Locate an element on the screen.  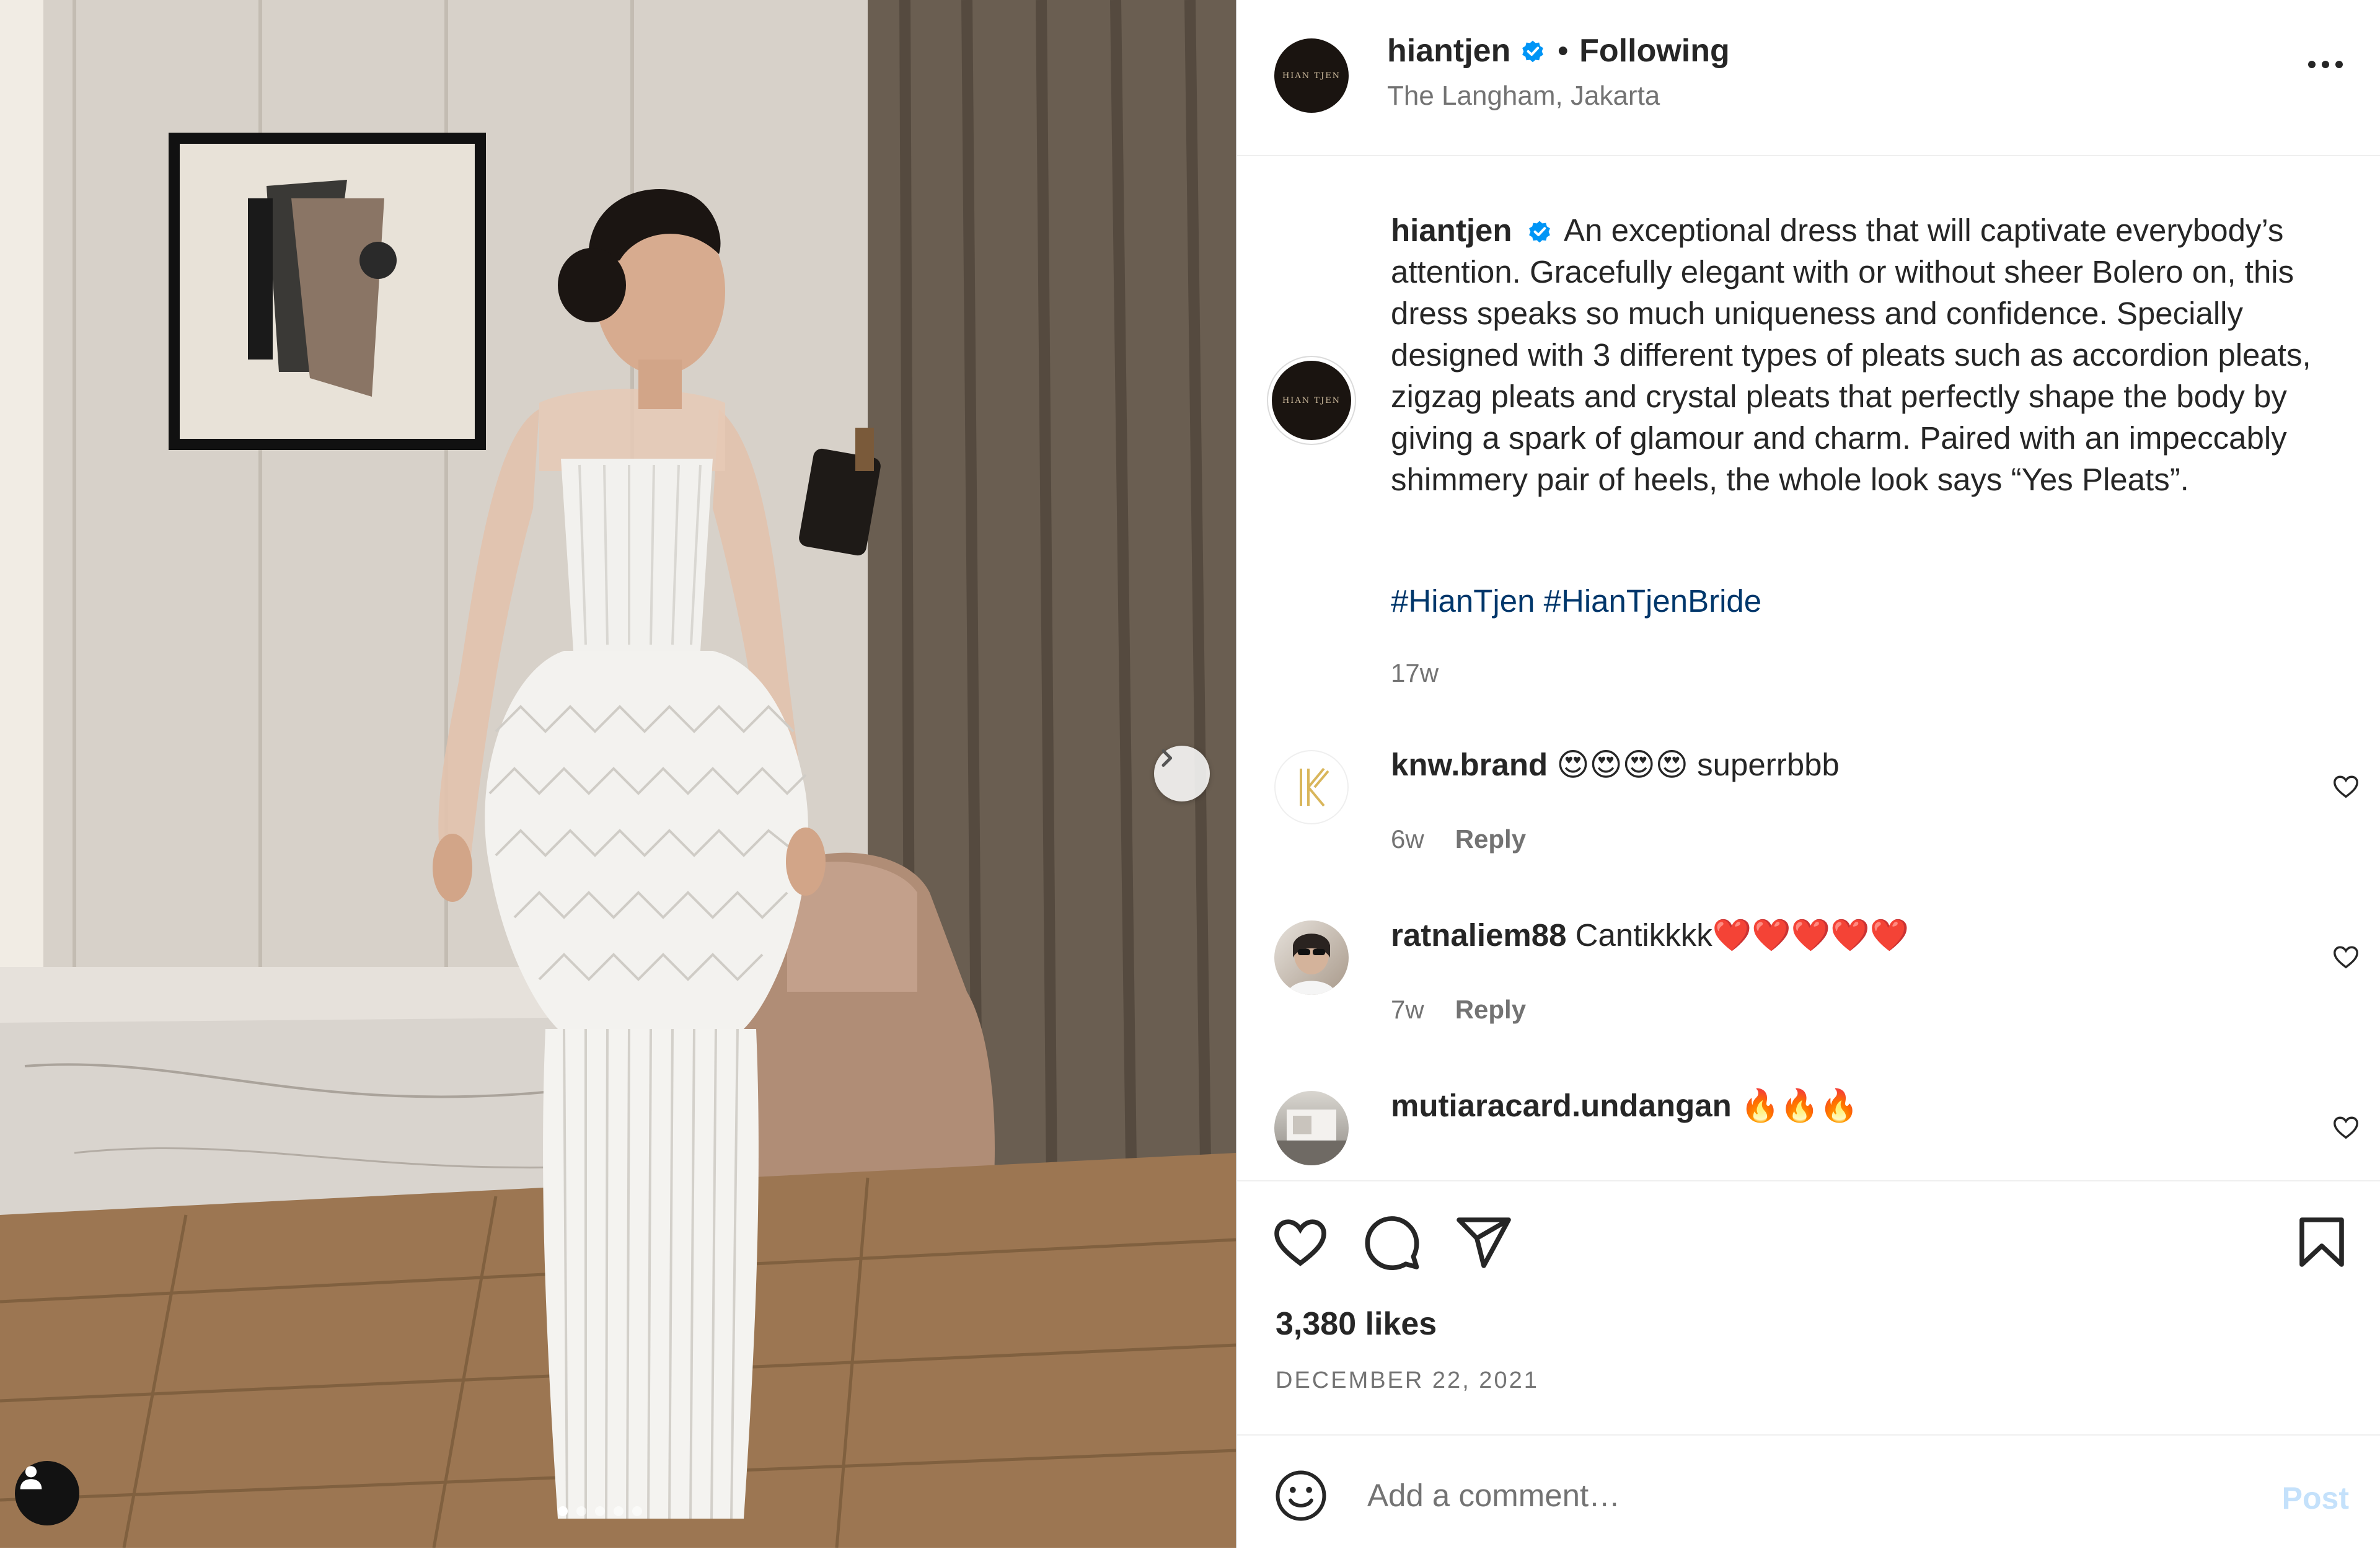
caption-hashtags: #HianTjen #HianTjenBride is located at coordinates (1576, 601).